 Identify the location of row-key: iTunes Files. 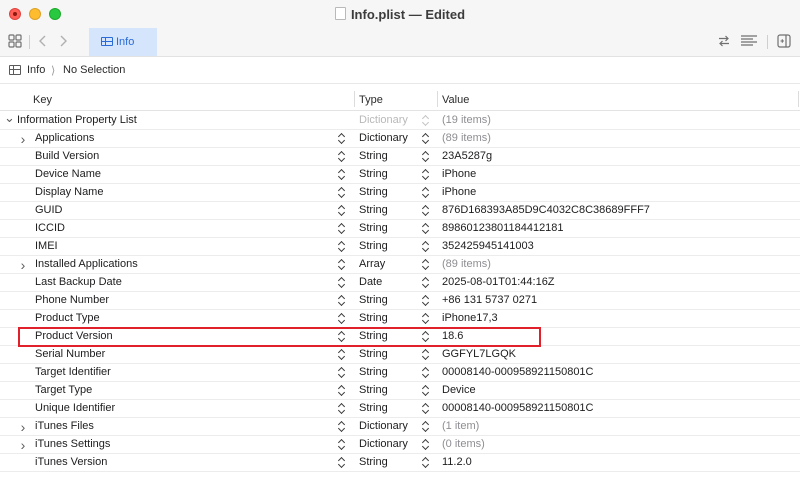
(64, 426).